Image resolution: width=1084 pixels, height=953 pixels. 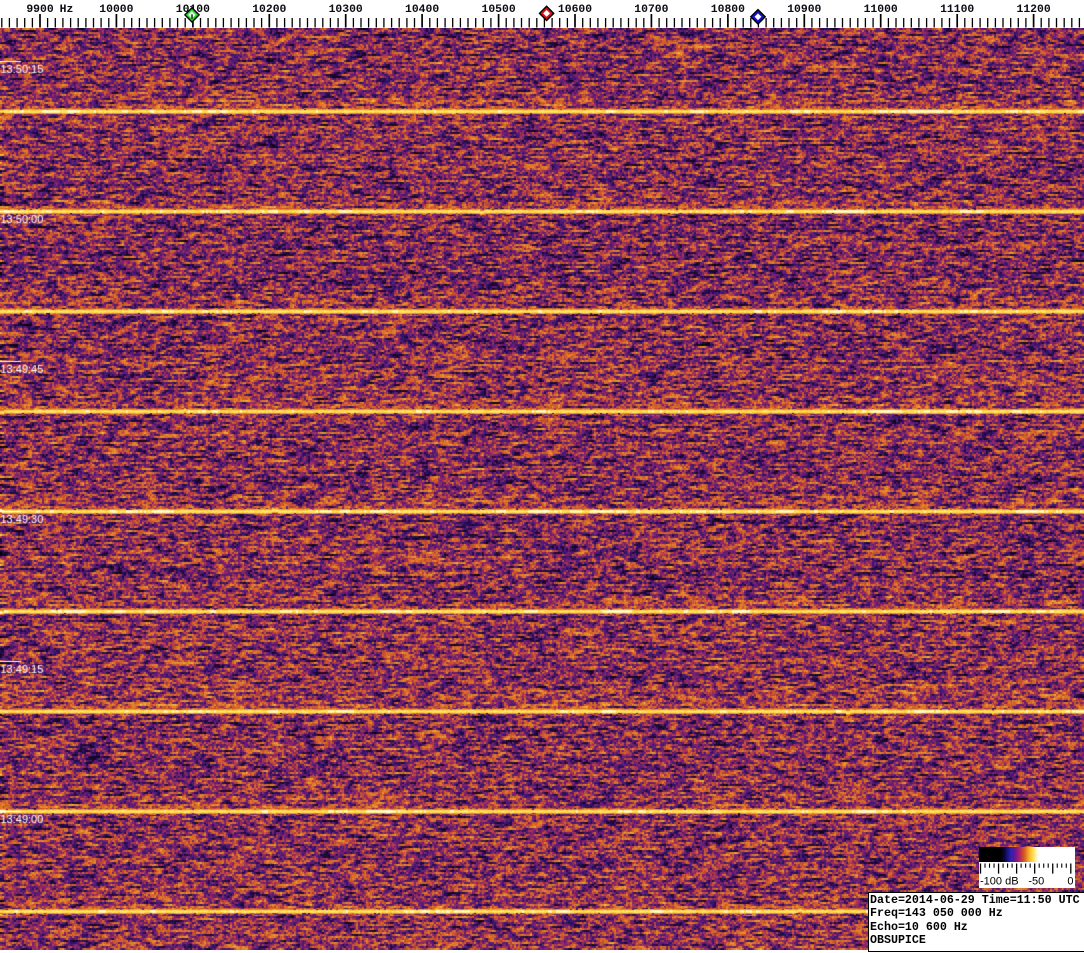 I want to click on svg-text: -50, so click(x=1036, y=882).